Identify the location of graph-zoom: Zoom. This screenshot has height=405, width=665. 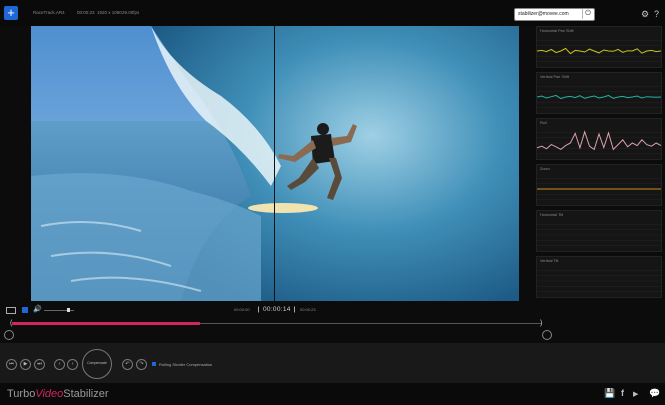
(599, 185).